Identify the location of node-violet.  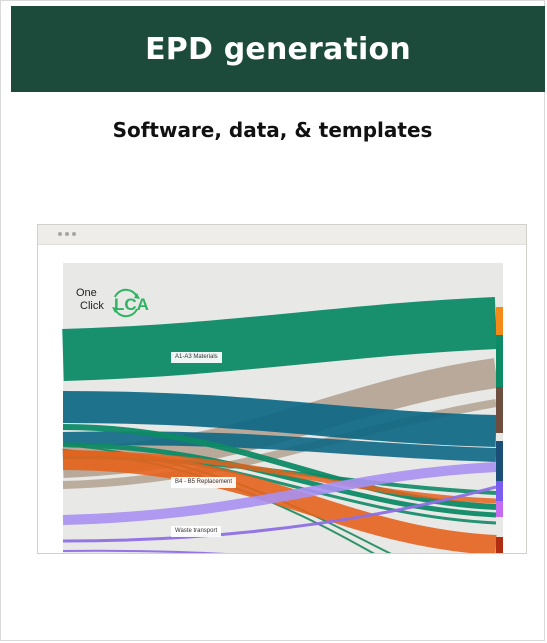
(499, 491).